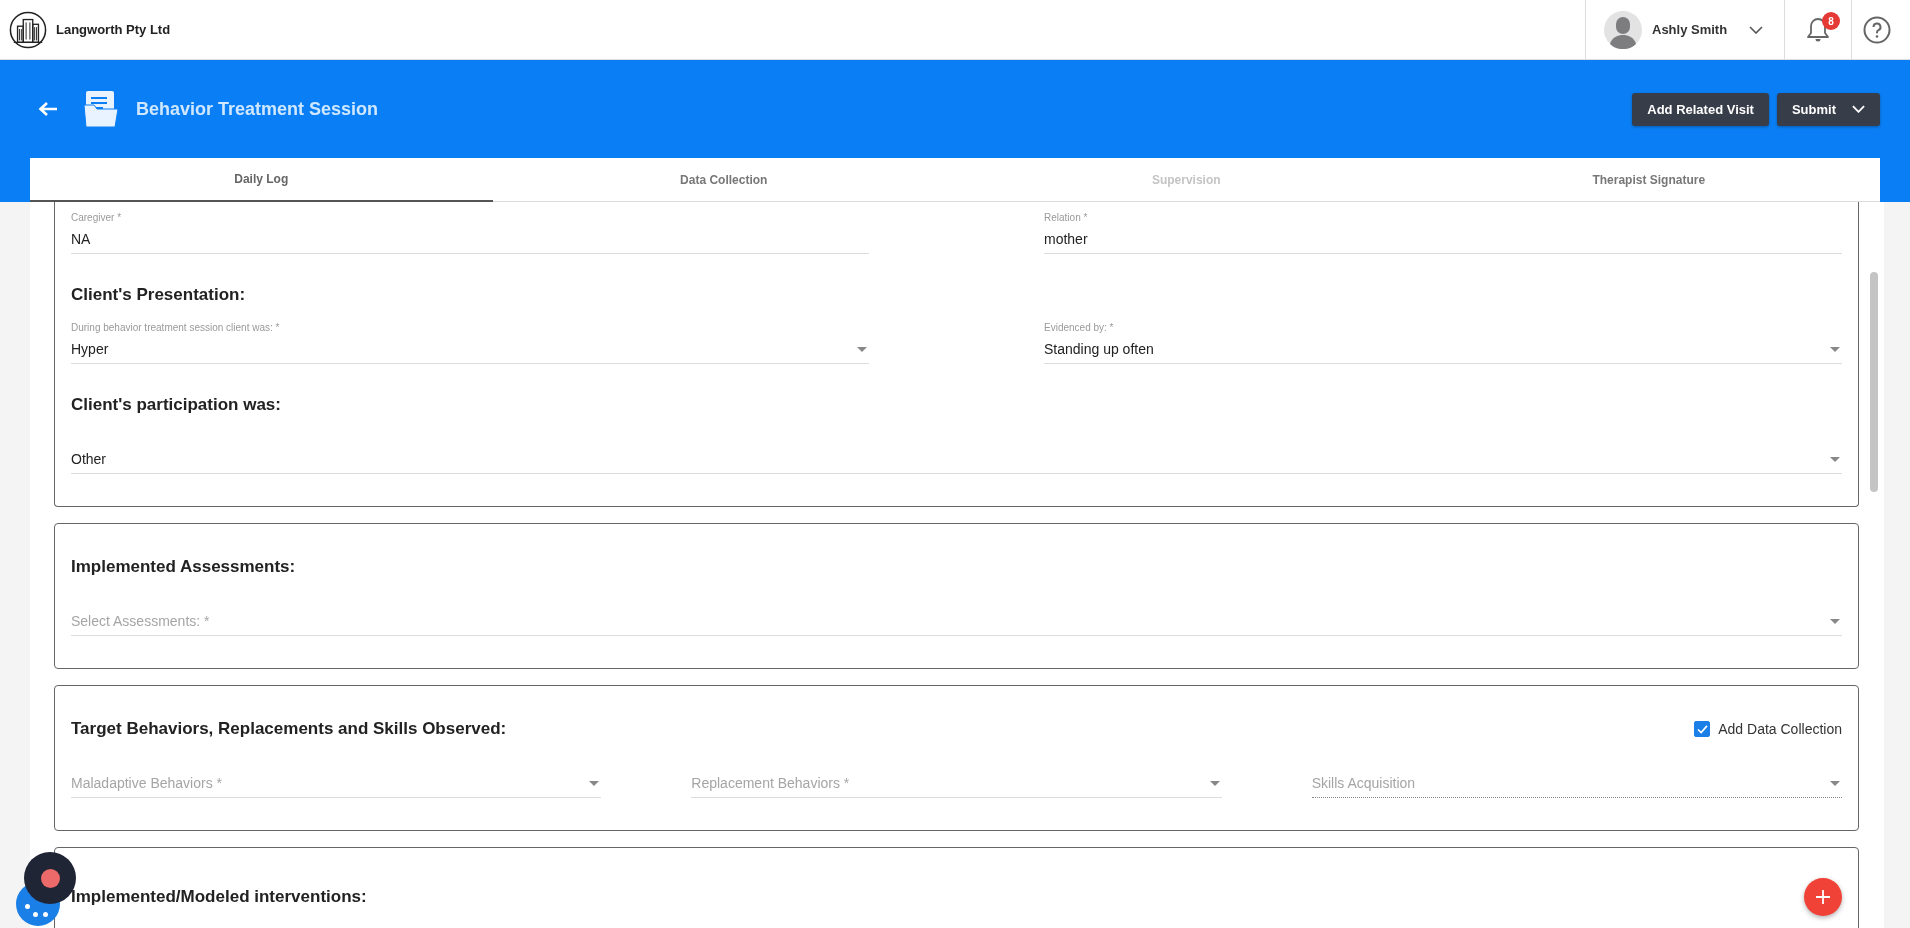  I want to click on select-field: Other, so click(956, 453).